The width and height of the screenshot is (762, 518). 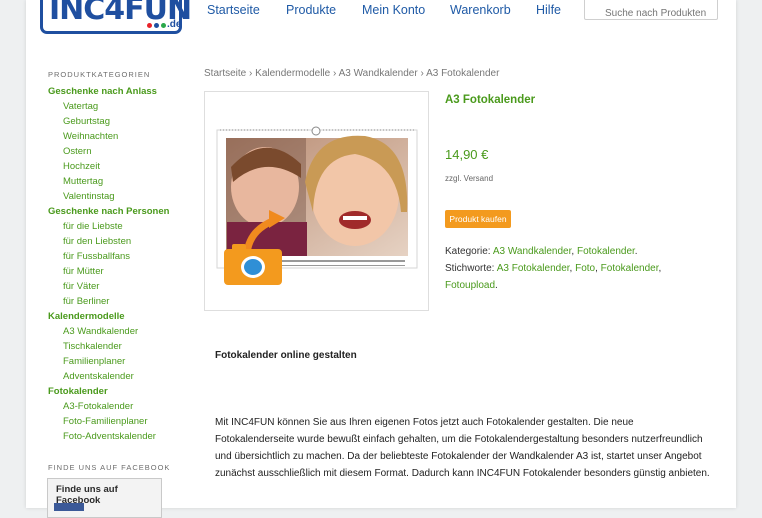 What do you see at coordinates (98, 406) in the screenshot?
I see `sidebar-item-a3-fotokalender: A3-Fotokalender` at bounding box center [98, 406].